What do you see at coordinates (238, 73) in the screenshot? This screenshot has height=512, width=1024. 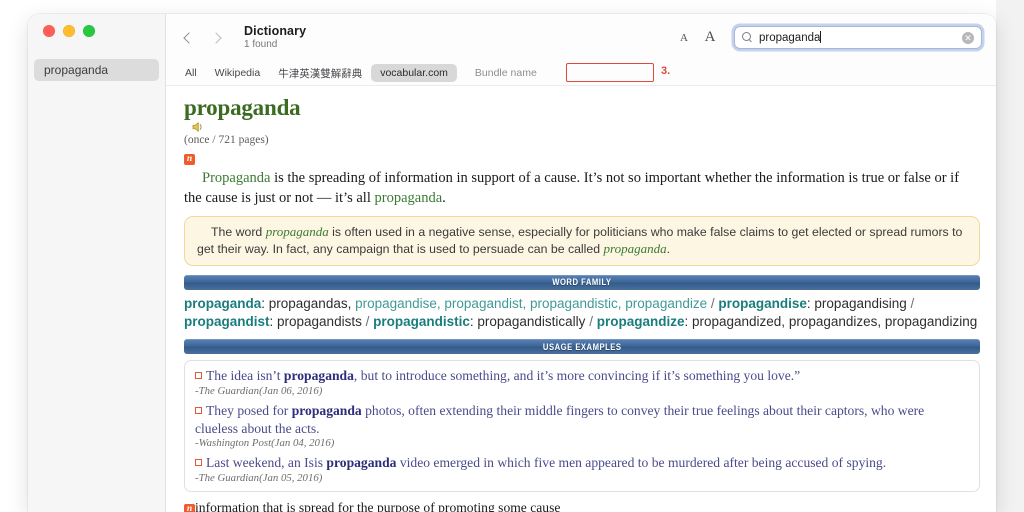 I see `tab-wikipedia: Wikipedia` at bounding box center [238, 73].